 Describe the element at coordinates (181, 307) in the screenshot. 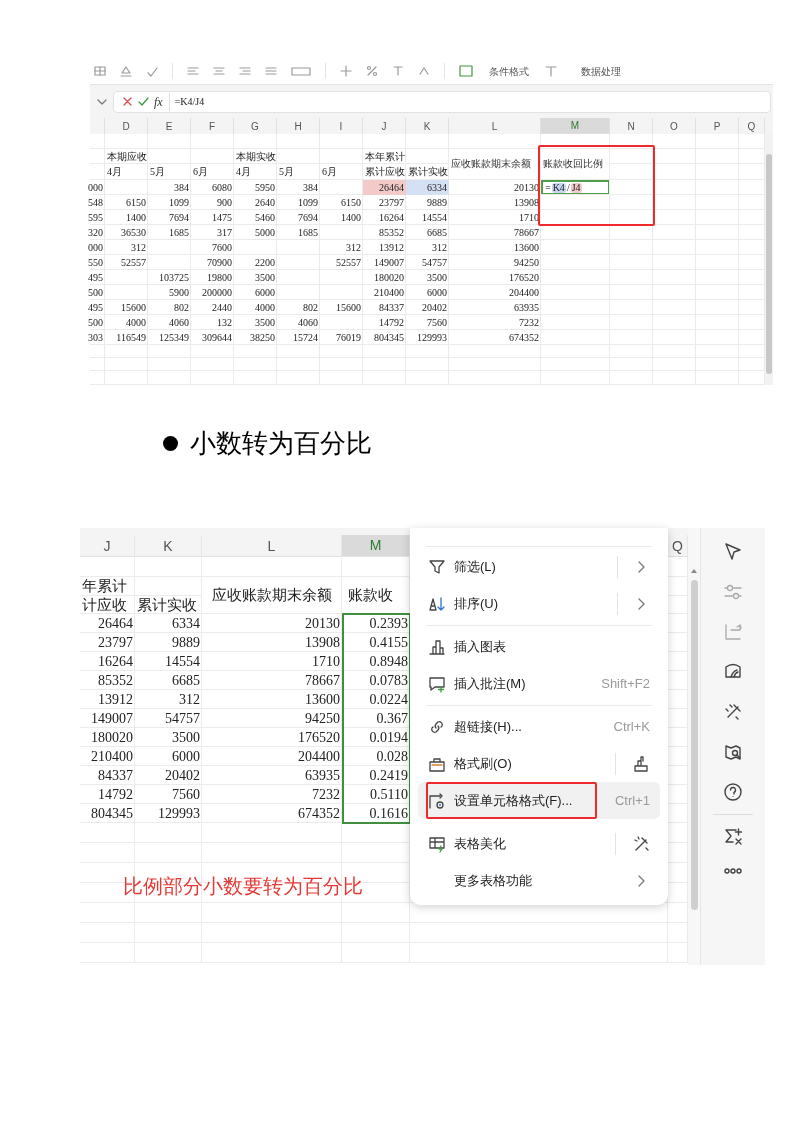

I see `table-cell-text: 802` at that location.